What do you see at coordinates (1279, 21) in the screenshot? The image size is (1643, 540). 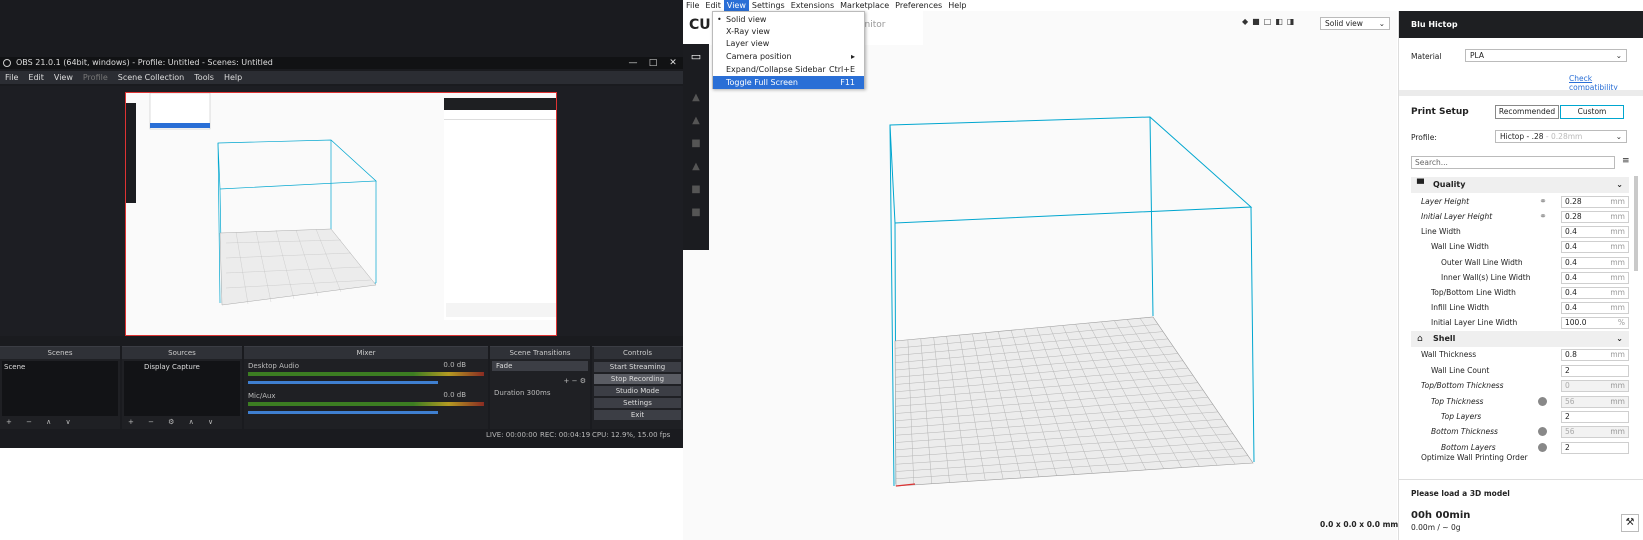 I see `view-left-icon: ◧` at bounding box center [1279, 21].